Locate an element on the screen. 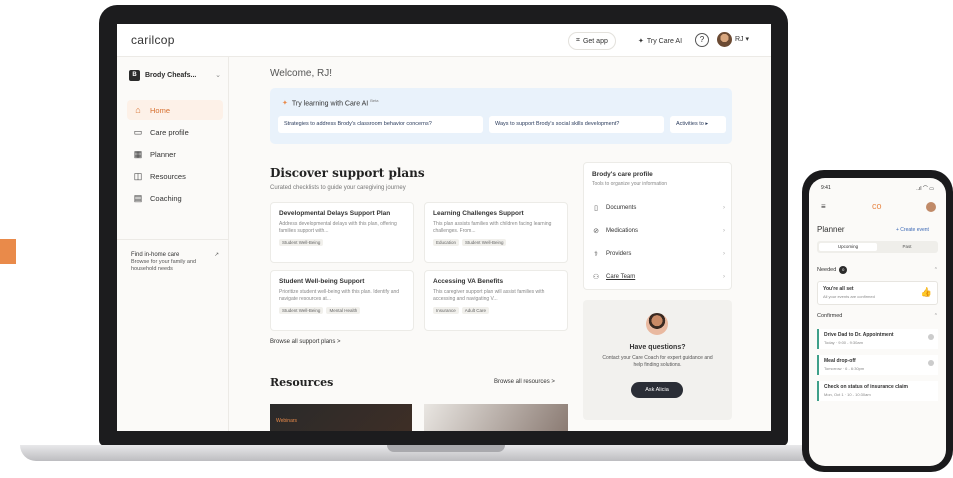 Image resolution: width=953 pixels, height=478 pixels. phone-tabs: Upcoming Past is located at coordinates (877, 247).